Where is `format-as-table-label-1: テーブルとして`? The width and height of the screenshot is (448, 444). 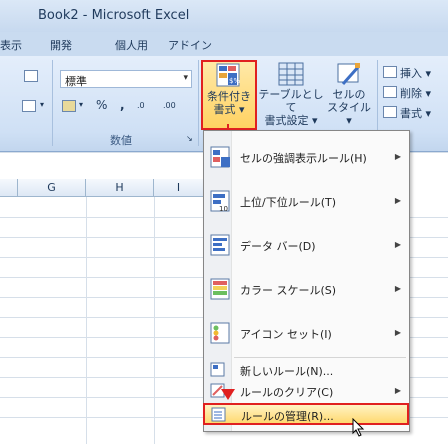 format-as-table-label-1: テーブルとして is located at coordinates (291, 101).